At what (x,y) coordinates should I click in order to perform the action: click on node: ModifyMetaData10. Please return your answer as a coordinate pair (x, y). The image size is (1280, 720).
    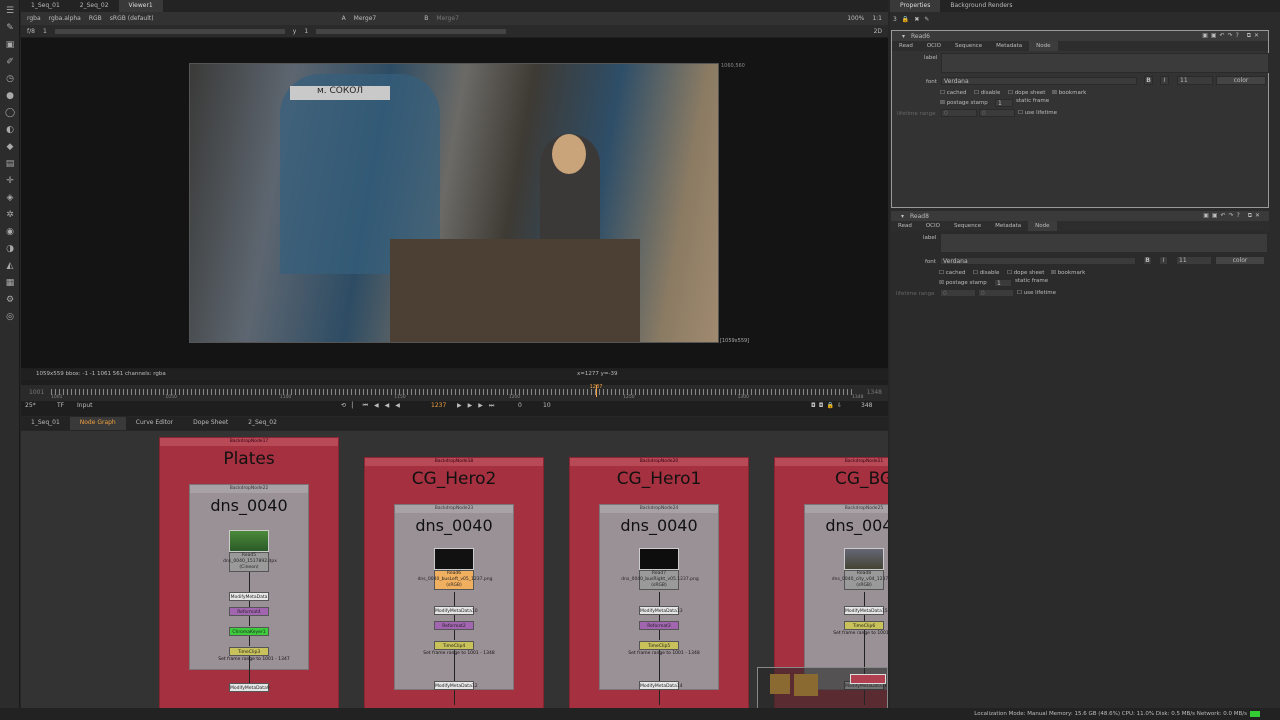
    Looking at the image, I should click on (456, 610).